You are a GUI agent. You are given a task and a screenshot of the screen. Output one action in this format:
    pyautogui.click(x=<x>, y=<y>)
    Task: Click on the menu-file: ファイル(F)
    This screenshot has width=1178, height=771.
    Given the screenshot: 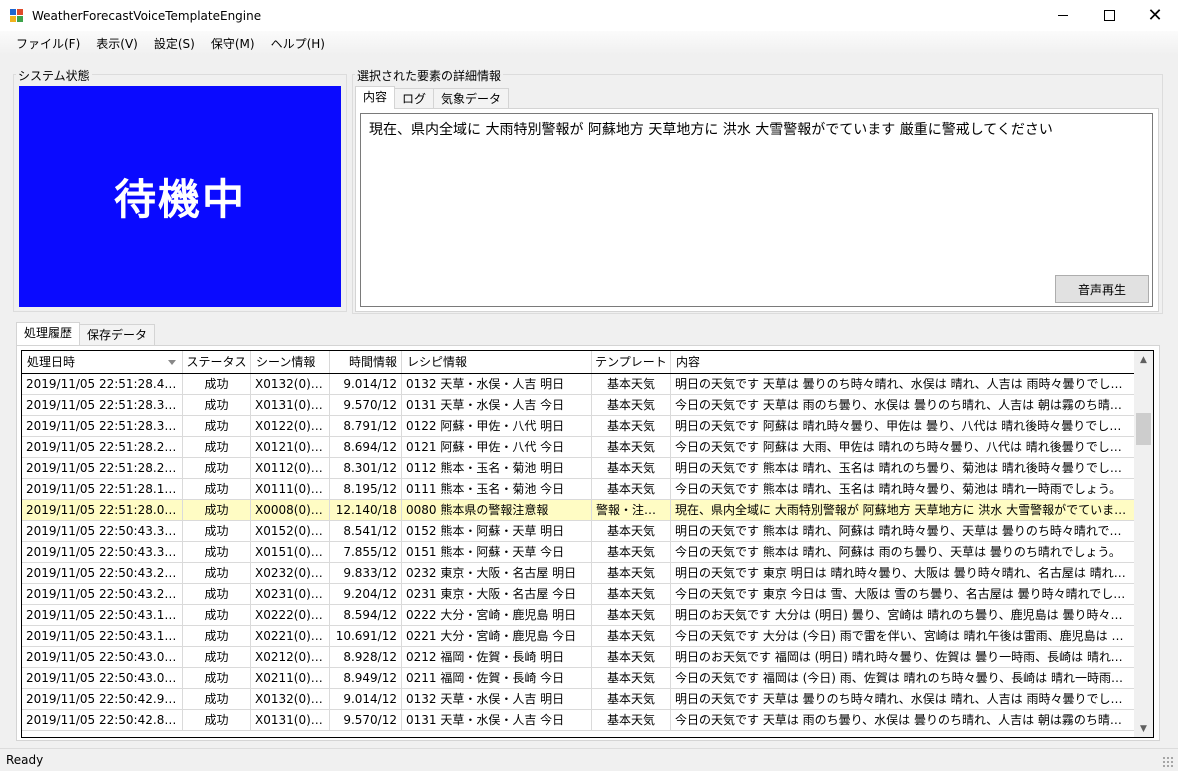 What is the action you would take?
    pyautogui.click(x=48, y=43)
    